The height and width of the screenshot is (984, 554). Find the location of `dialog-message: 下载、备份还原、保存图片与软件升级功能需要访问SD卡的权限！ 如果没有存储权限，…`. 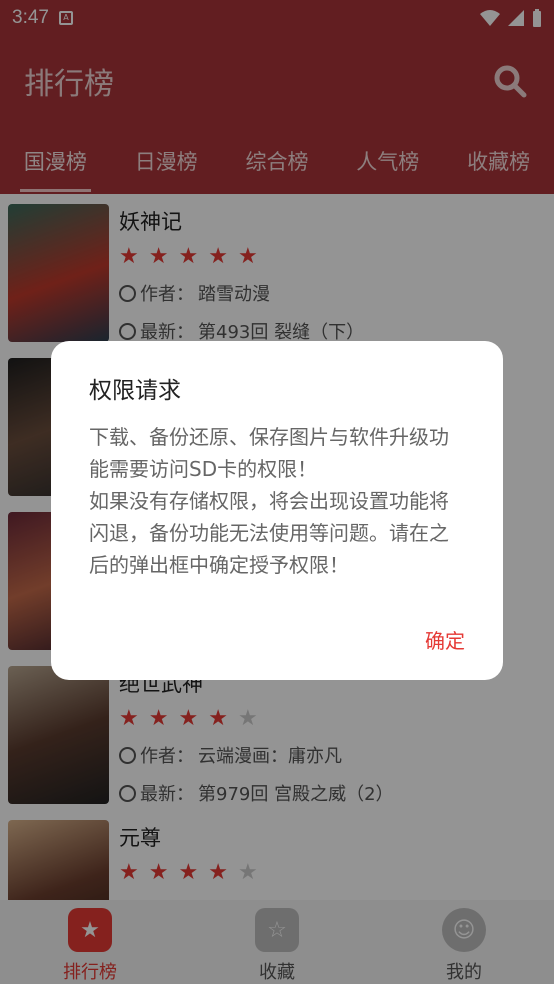

dialog-message: 下载、备份还原、保存图片与软件升级功能需要访问SD卡的权限！ 如果没有存储权限，… is located at coordinates (269, 501).